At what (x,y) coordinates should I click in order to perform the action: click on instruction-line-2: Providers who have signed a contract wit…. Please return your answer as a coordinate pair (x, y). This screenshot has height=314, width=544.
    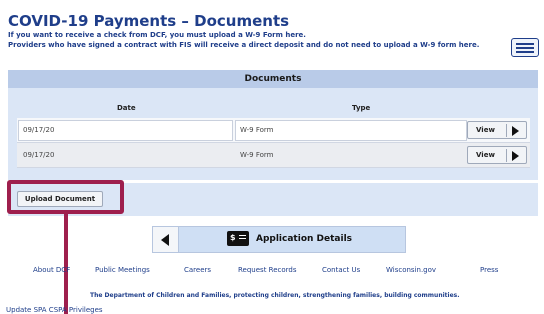
    Looking at the image, I should click on (244, 45).